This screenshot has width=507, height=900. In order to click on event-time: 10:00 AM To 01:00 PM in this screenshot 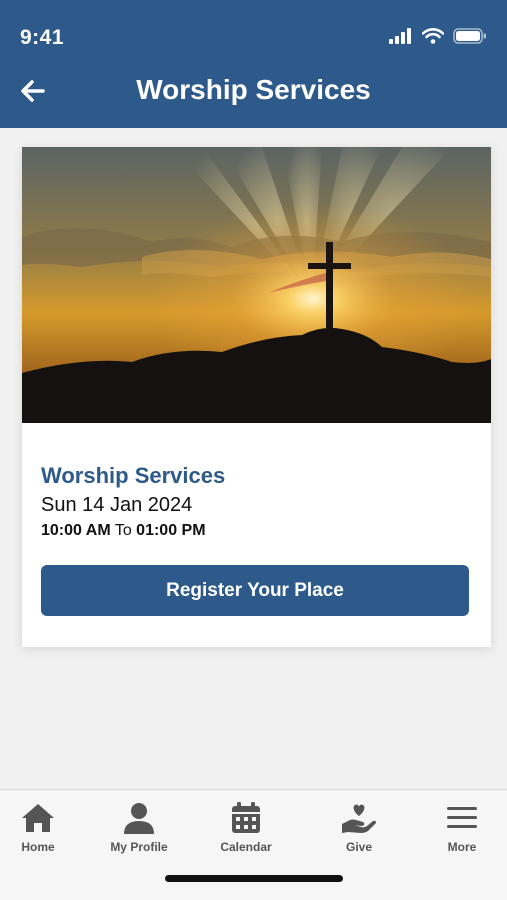, I will do `click(123, 531)`.